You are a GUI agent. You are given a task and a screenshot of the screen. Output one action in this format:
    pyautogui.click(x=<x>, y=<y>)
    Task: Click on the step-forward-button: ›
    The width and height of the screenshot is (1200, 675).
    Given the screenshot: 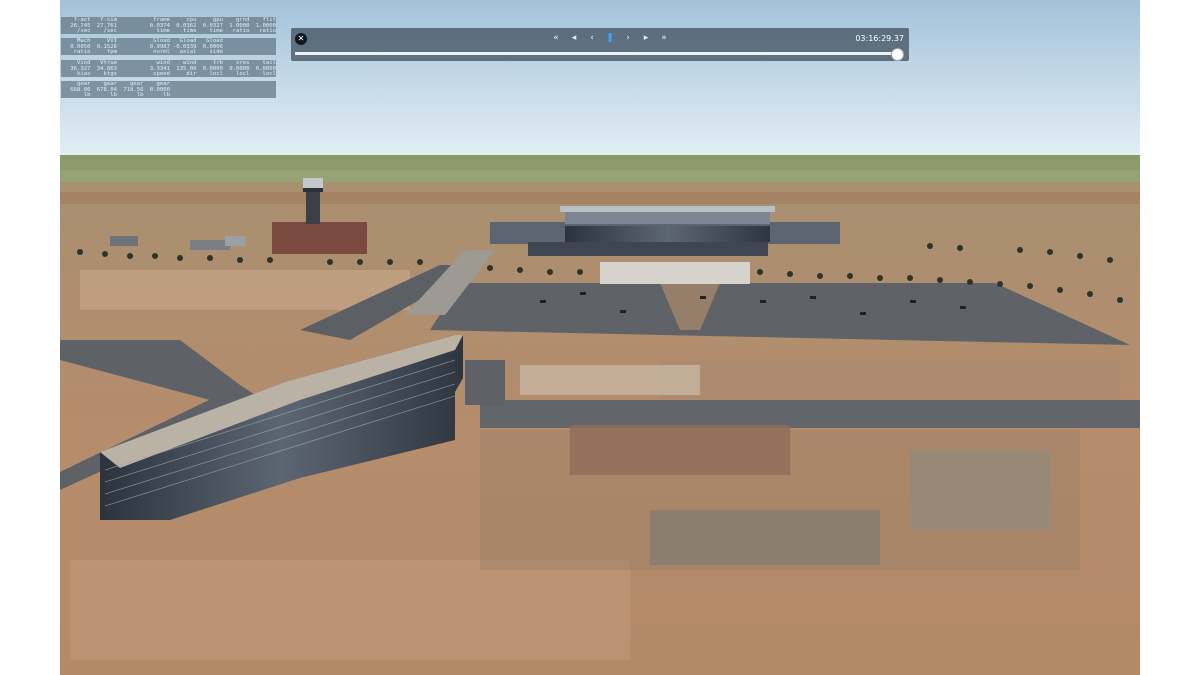 What is the action you would take?
    pyautogui.click(x=628, y=38)
    